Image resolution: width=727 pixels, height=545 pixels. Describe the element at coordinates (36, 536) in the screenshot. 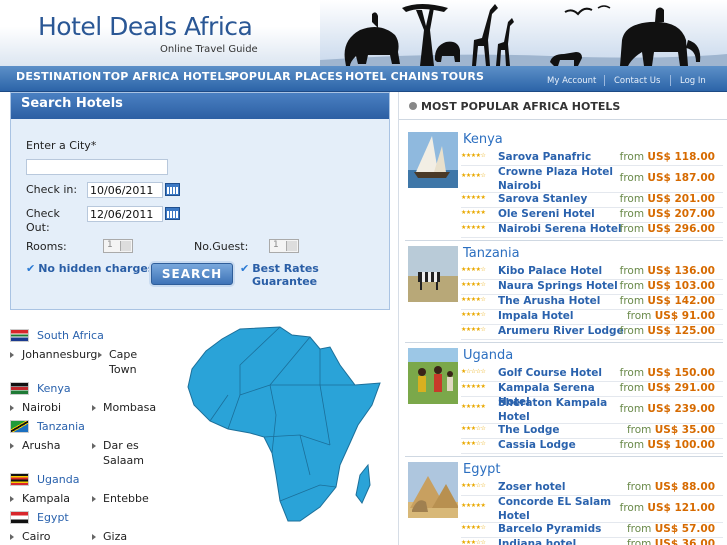

I see `city-link-cairo: Cairo` at that location.